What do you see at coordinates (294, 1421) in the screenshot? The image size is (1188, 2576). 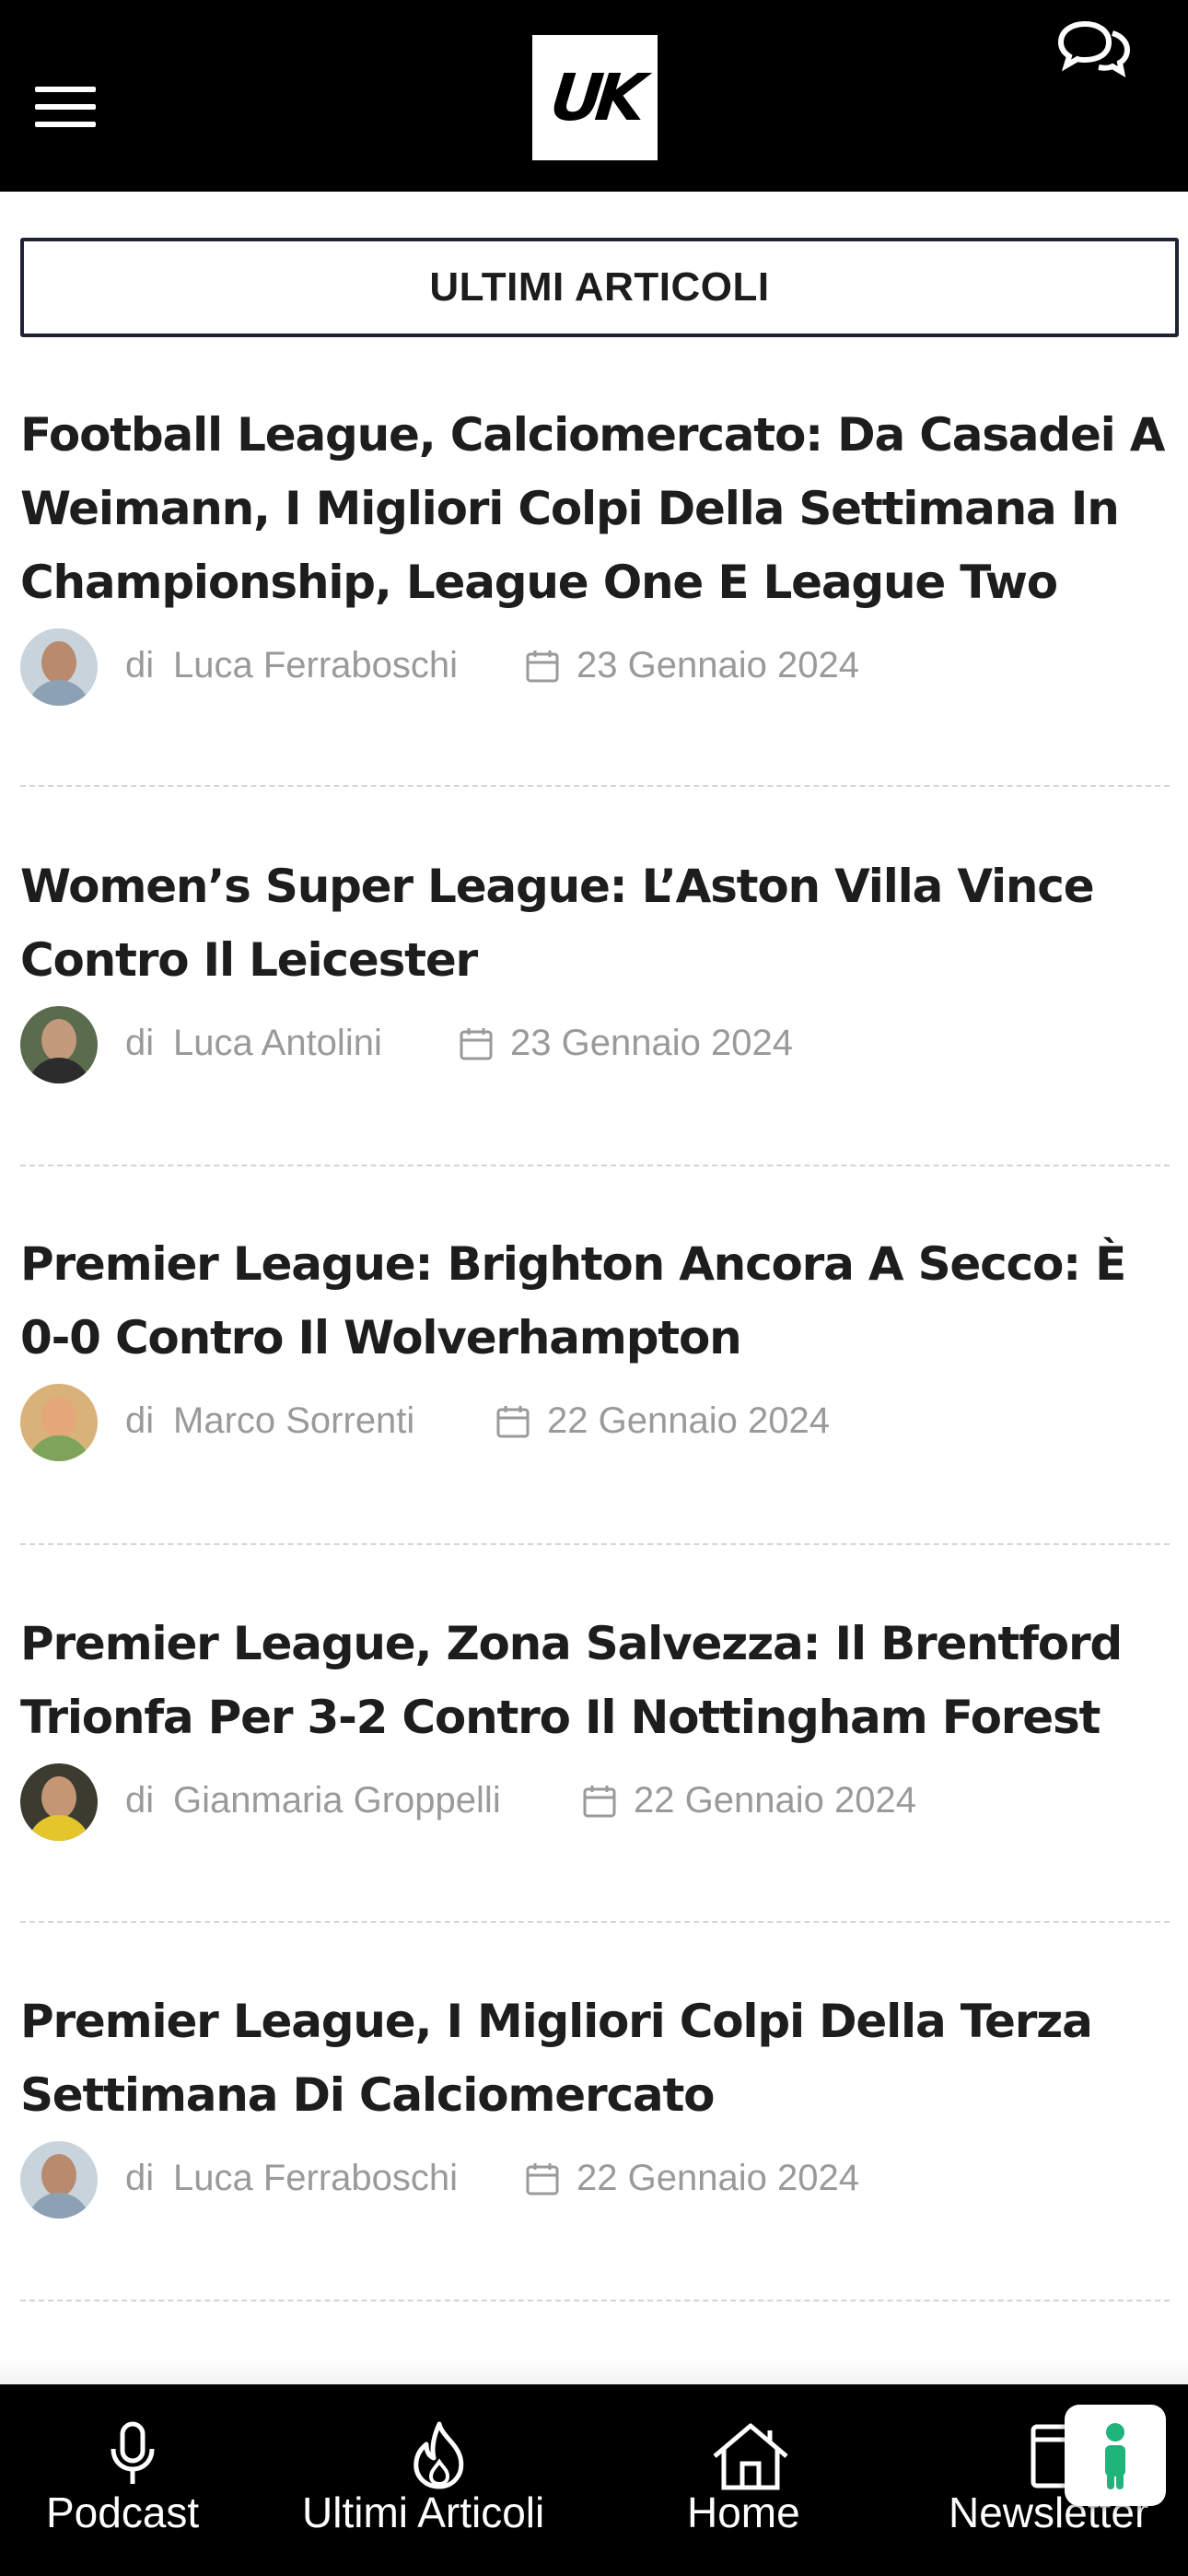 I see `author-name: Marco Sorrenti` at bounding box center [294, 1421].